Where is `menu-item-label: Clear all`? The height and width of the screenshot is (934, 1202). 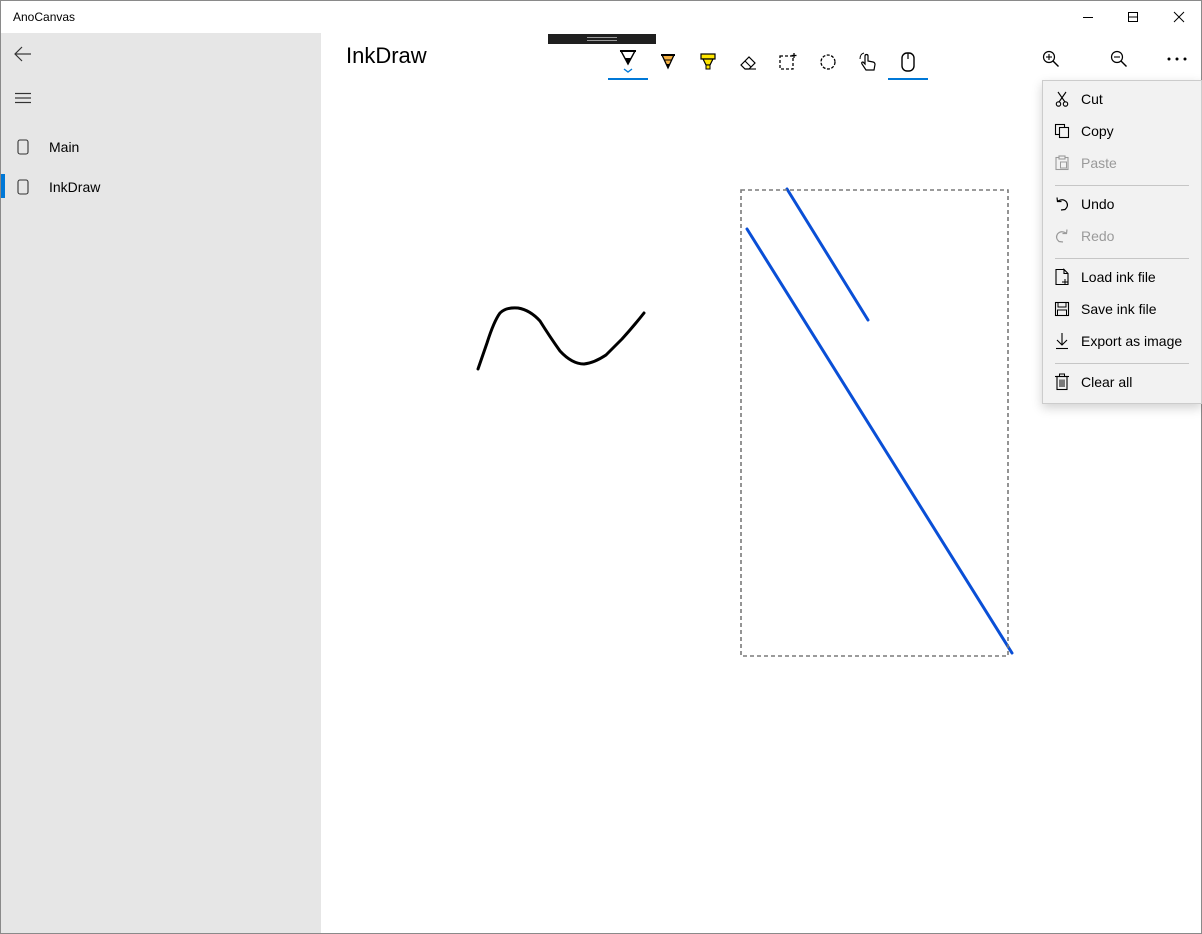
menu-item-label: Clear all is located at coordinates (1107, 382).